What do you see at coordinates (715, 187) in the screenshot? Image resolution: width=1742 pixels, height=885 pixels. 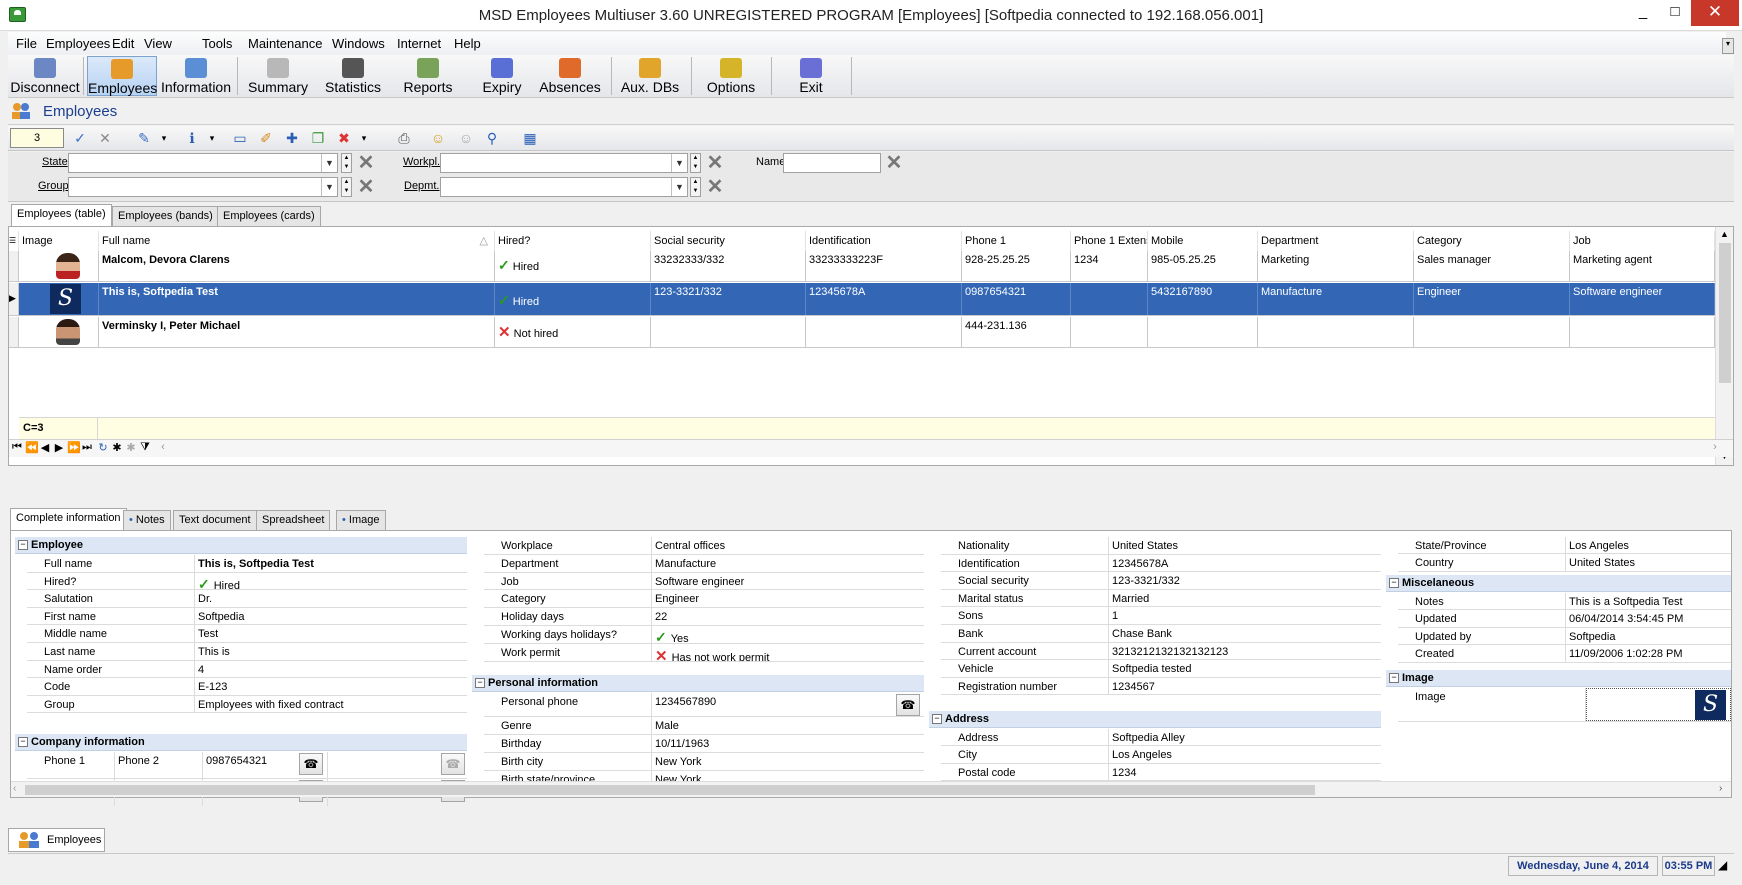 I see `clear-department-icon: ✕` at bounding box center [715, 187].